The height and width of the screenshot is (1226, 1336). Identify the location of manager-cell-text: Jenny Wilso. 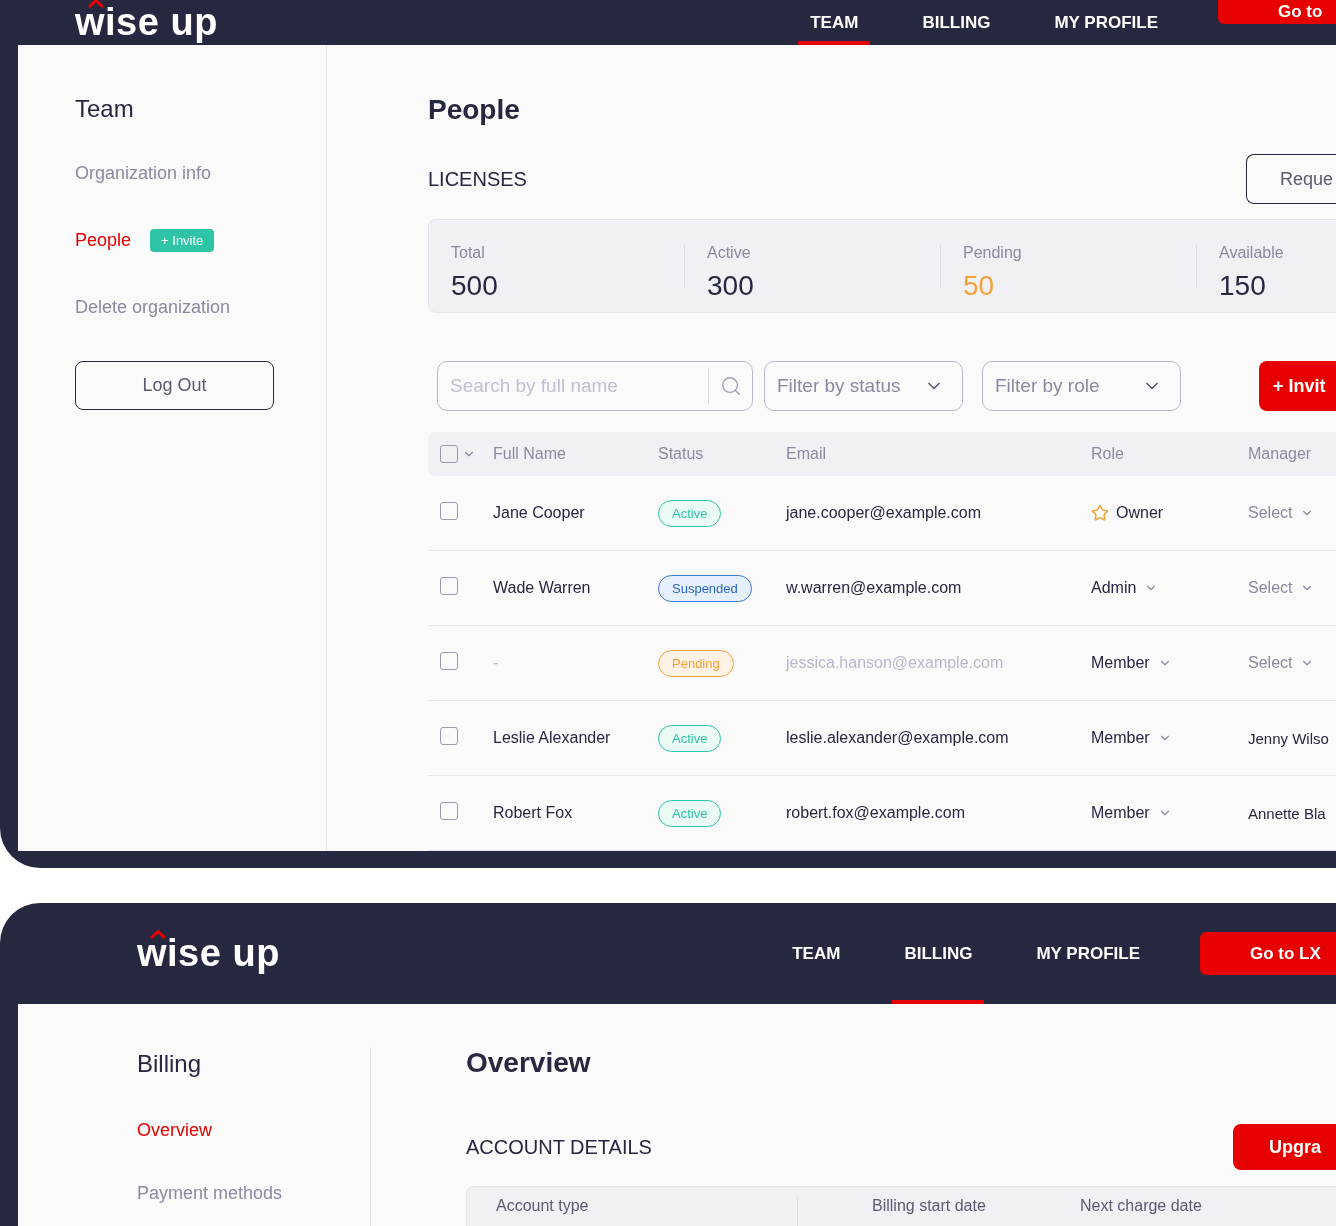
(1289, 738).